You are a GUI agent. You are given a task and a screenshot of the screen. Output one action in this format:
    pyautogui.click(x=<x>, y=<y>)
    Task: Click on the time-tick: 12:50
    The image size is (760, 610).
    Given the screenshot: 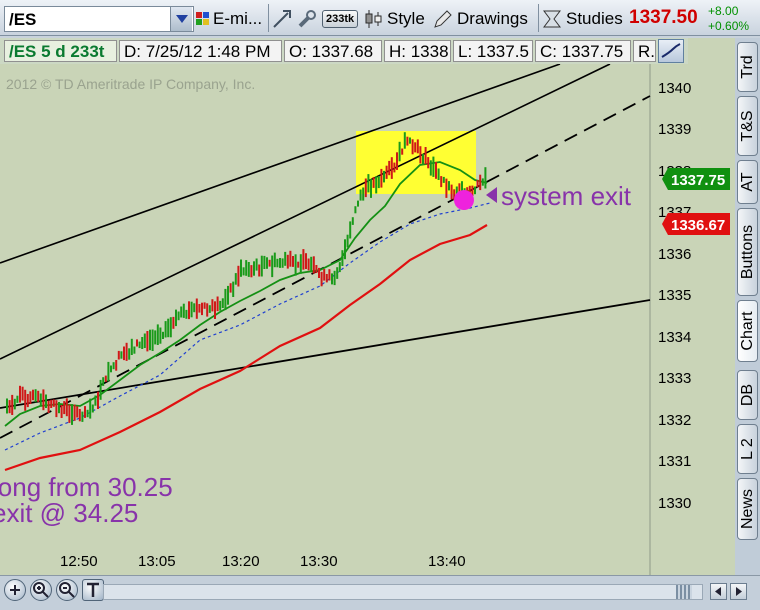 What is the action you would take?
    pyautogui.click(x=79, y=561)
    